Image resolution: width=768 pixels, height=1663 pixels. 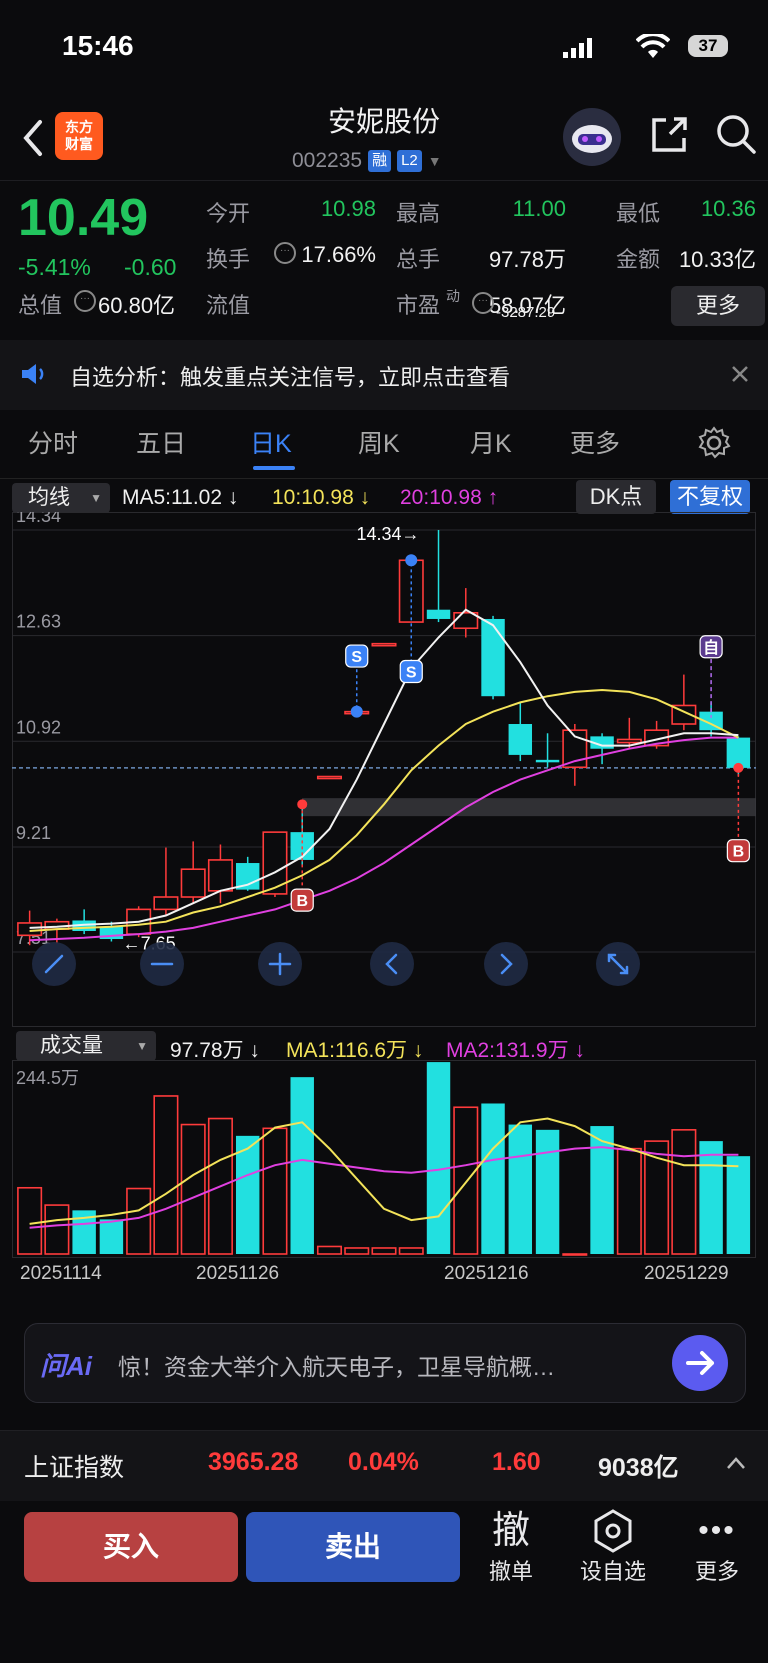 I want to click on chevron-up-icon, so click(x=736, y=1463).